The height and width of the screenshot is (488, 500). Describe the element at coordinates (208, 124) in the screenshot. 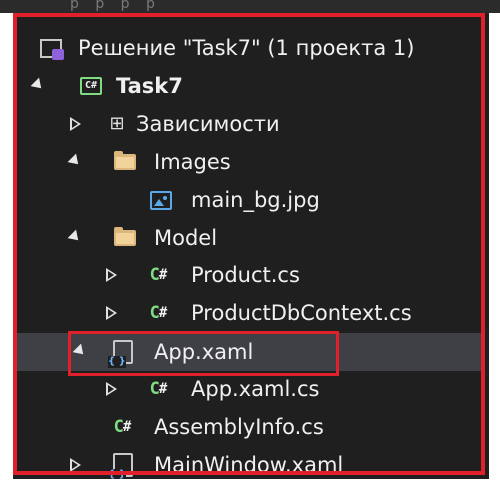

I see `tree-item-label: Зависимости` at that location.